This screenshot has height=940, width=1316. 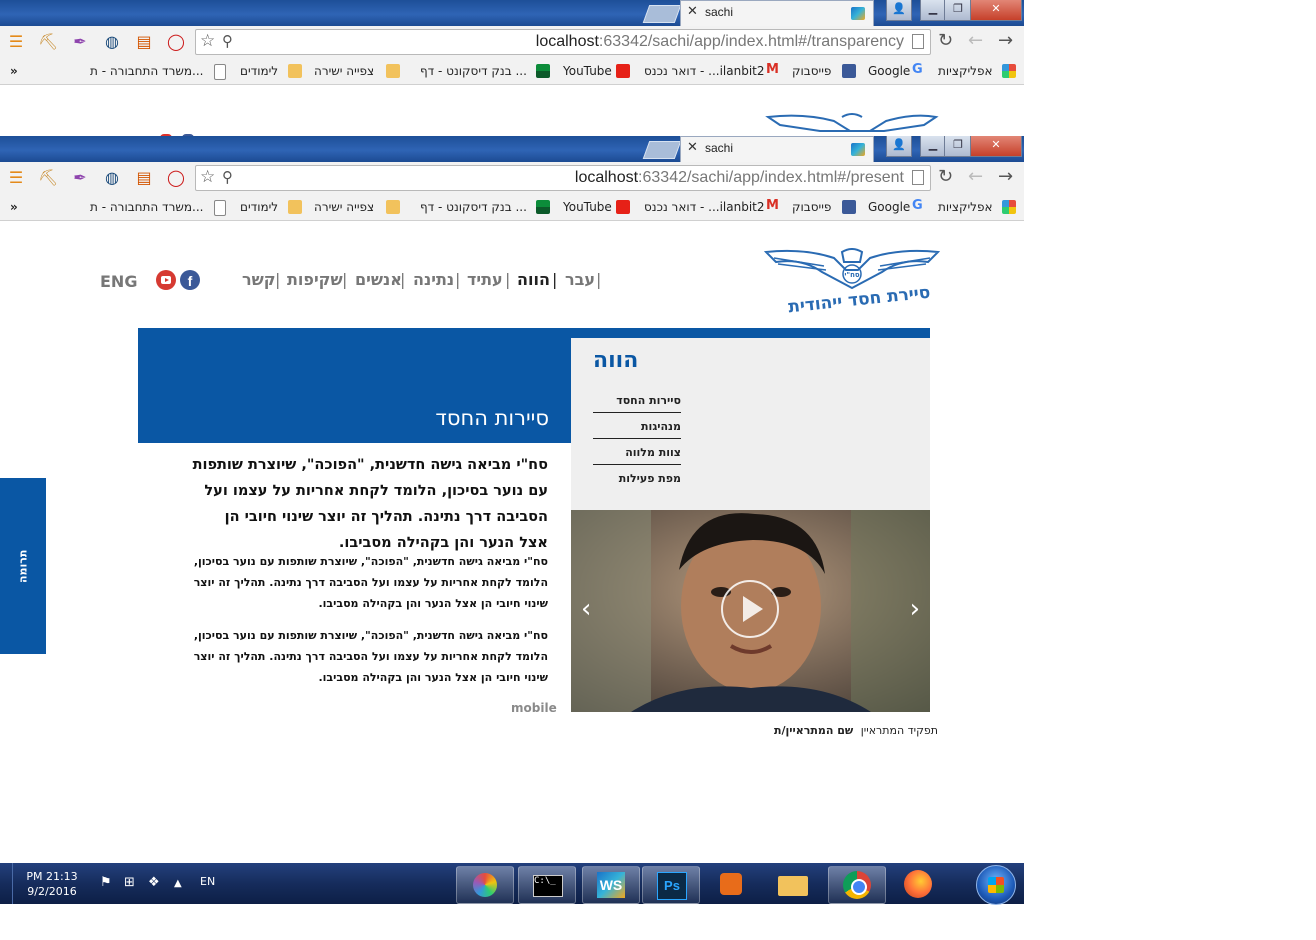 I want to click on play-button, so click(x=750, y=609).